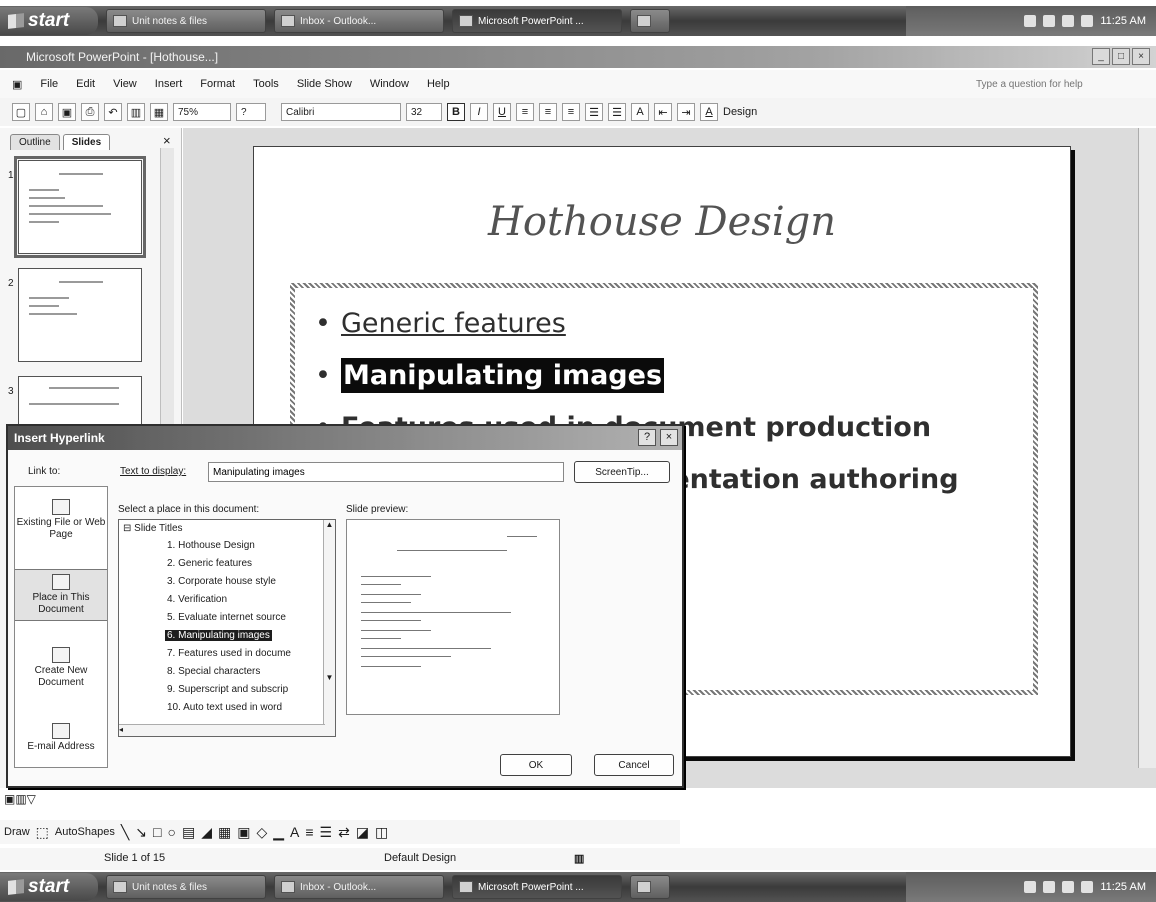  I want to click on tree-item: 7. Features used in docume, so click(229, 653).